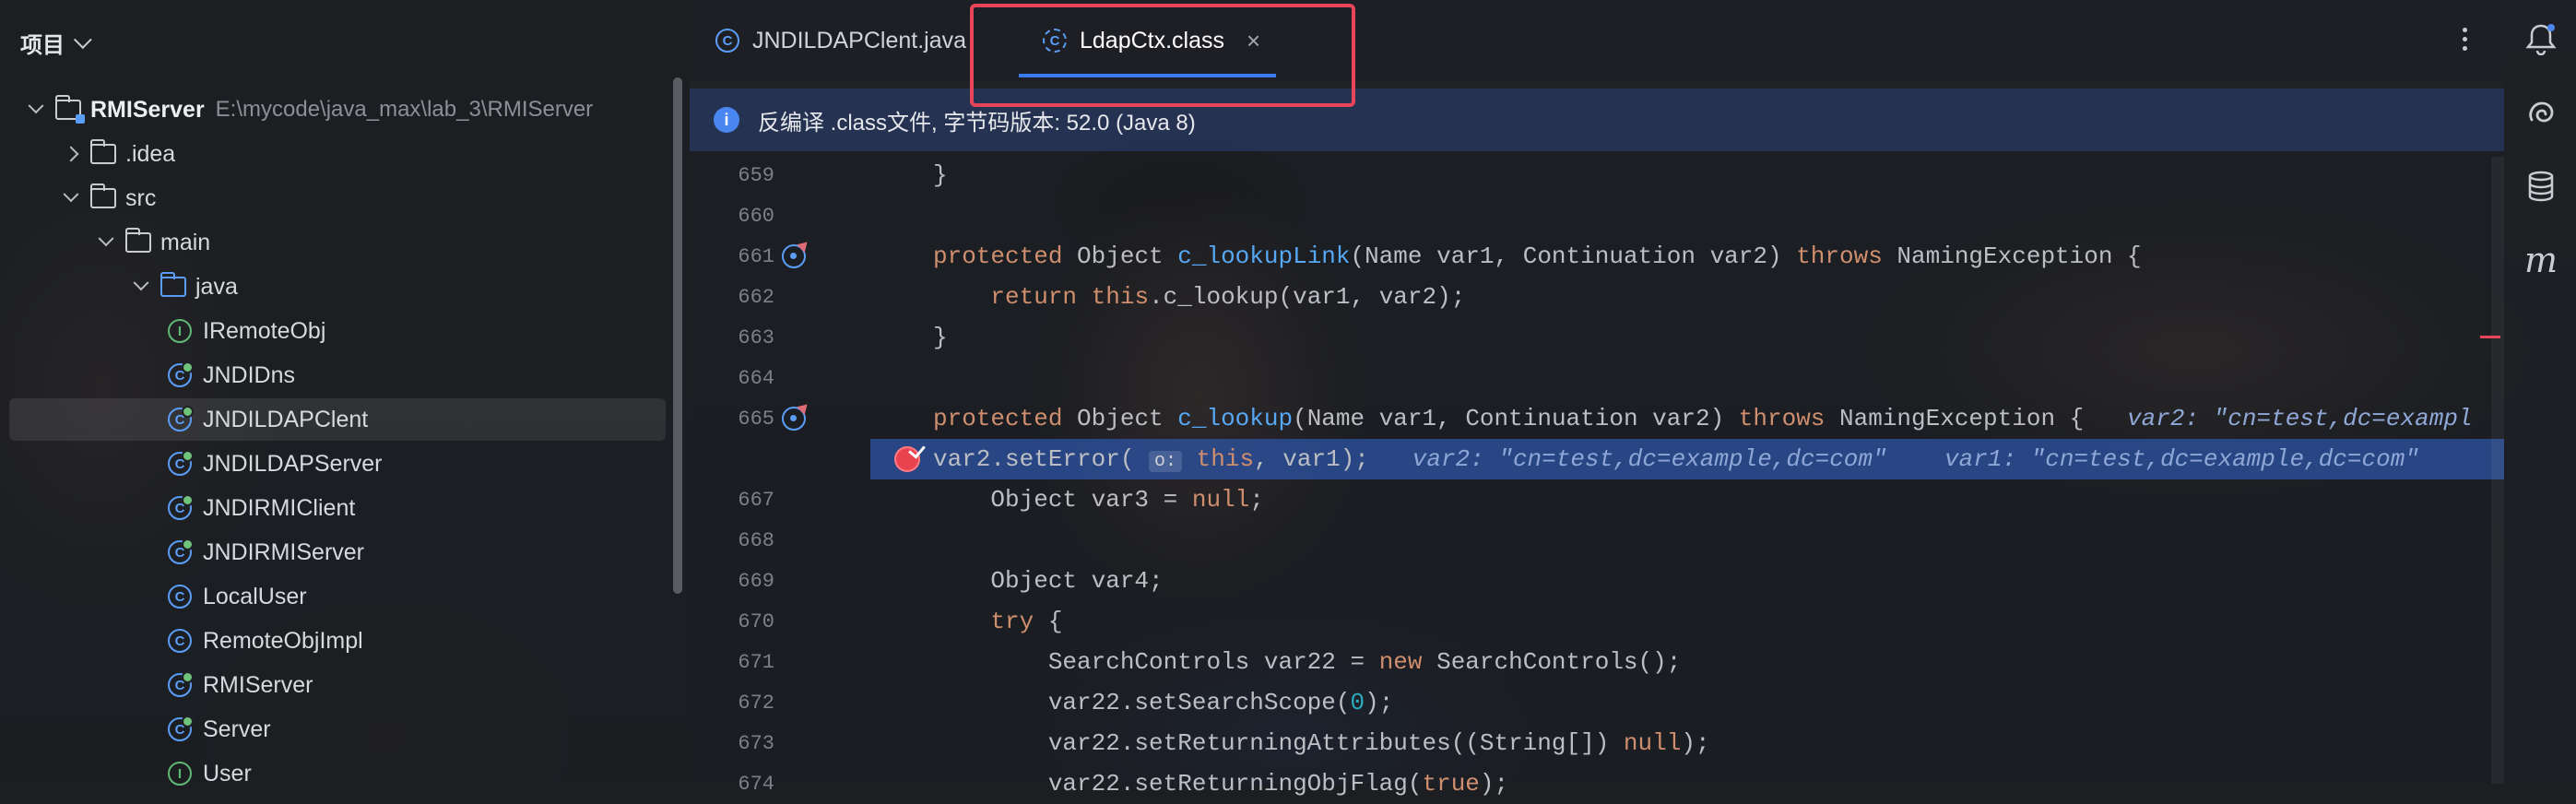 This screenshot has width=2576, height=804. I want to click on tree-item-label: RemoteObjImpl, so click(283, 640).